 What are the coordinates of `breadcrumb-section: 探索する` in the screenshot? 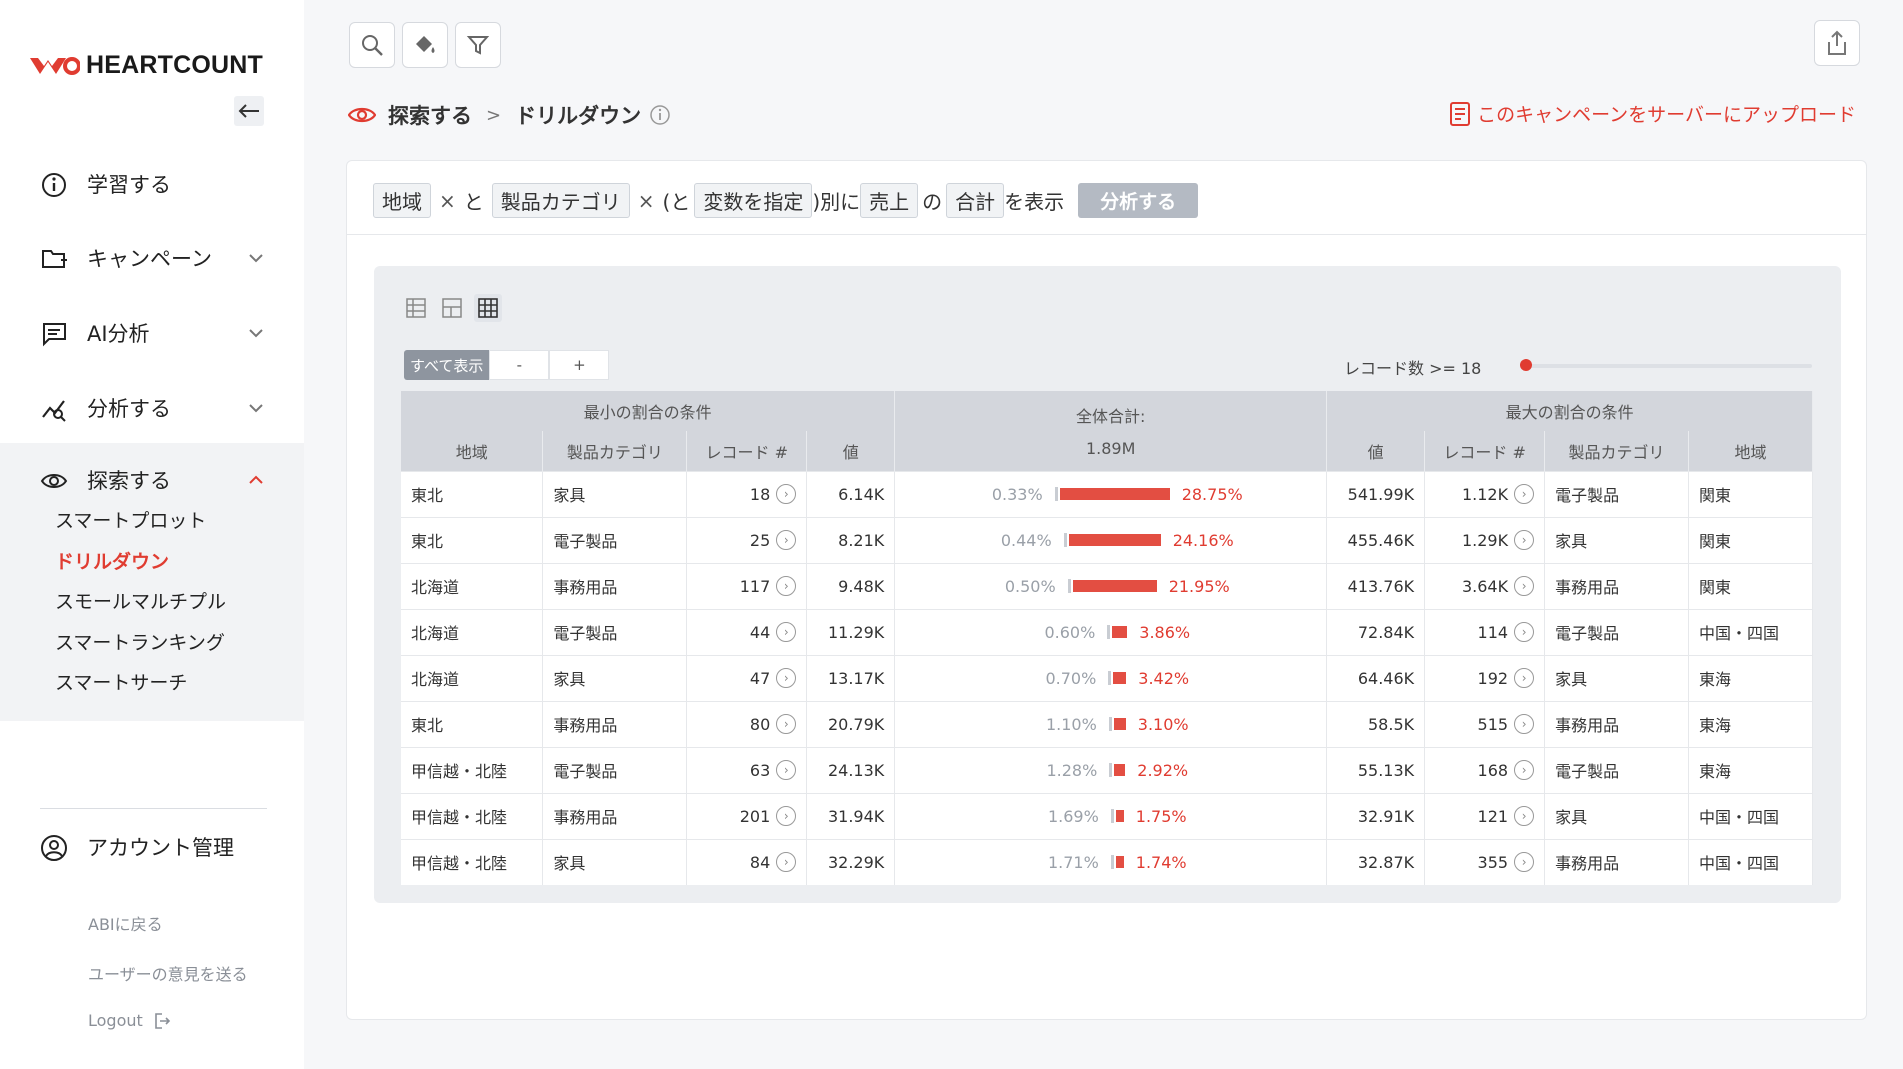 It's located at (430, 115).